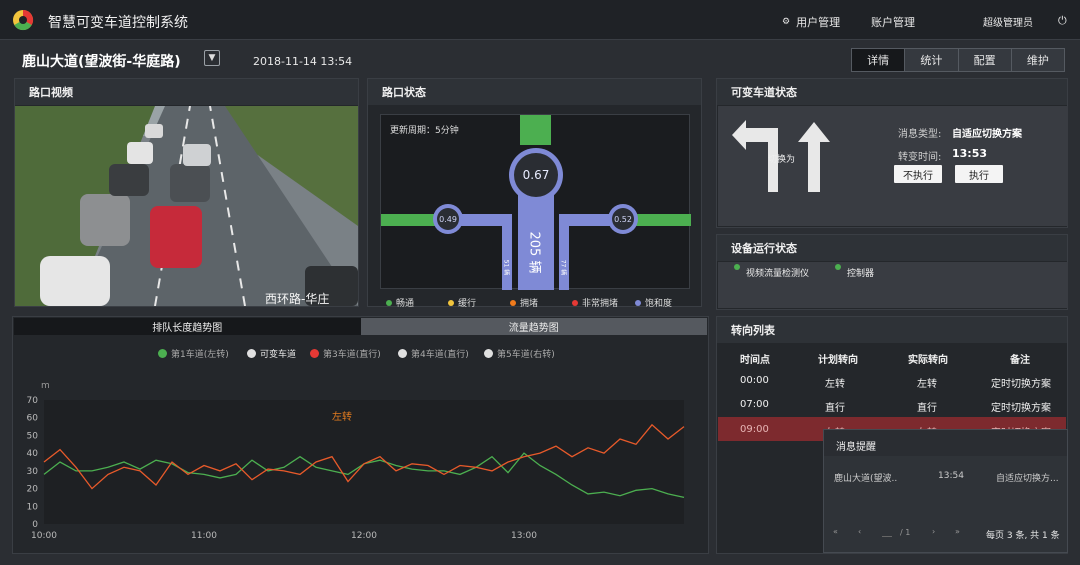 This screenshot has height=565, width=1080. I want to click on cell-actual: 左转, so click(927, 384).